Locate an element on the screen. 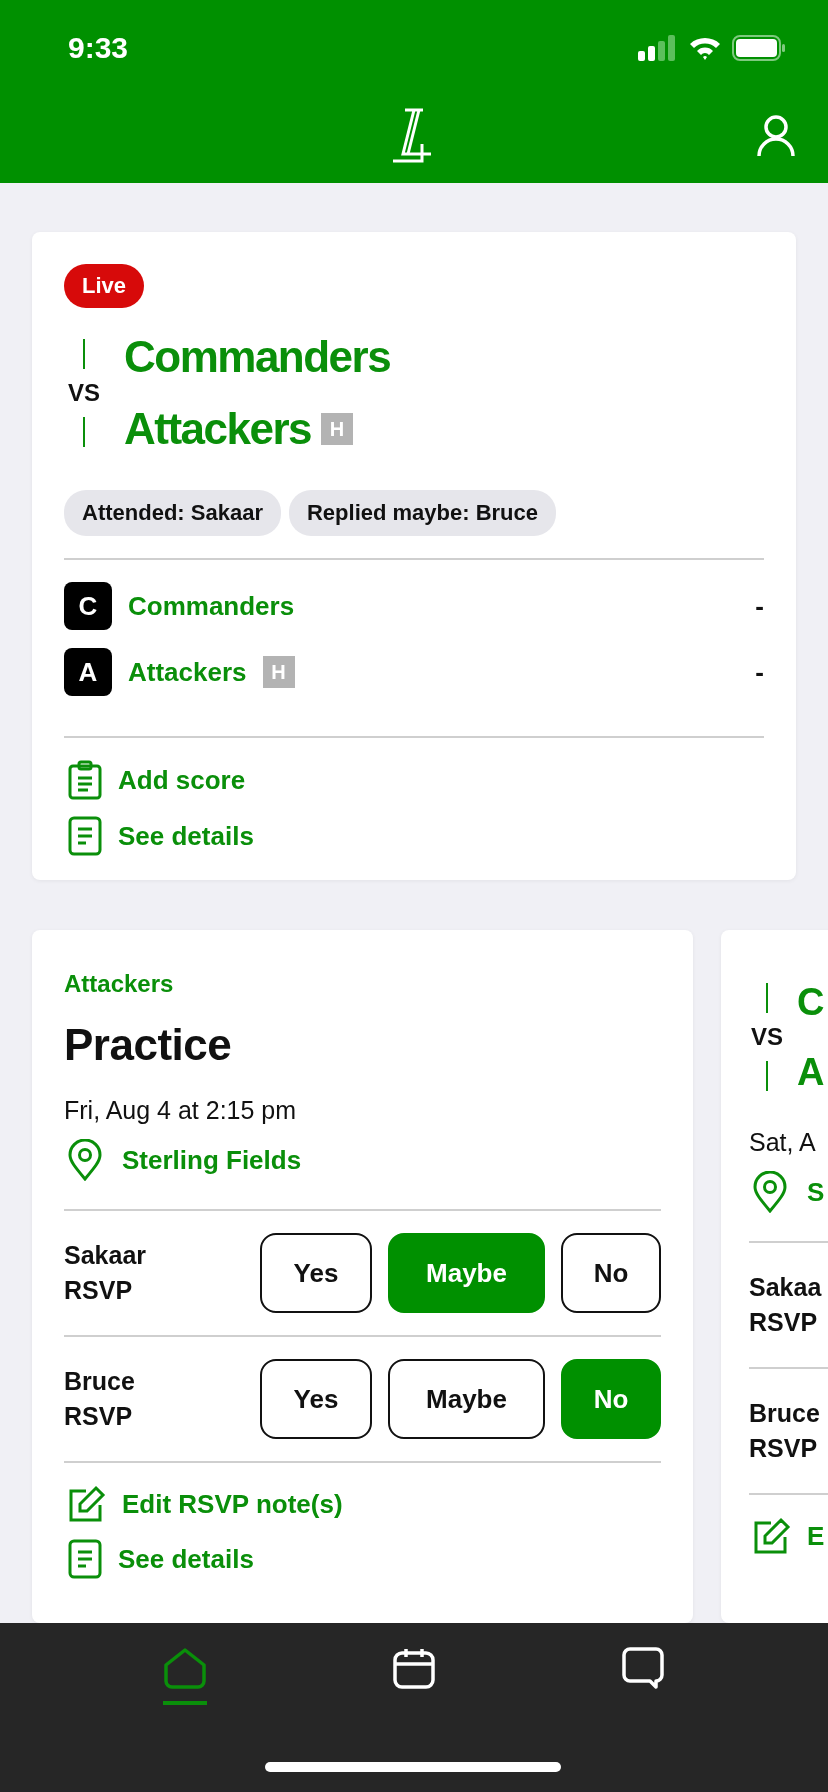  chat-icon is located at coordinates (643, 1668).